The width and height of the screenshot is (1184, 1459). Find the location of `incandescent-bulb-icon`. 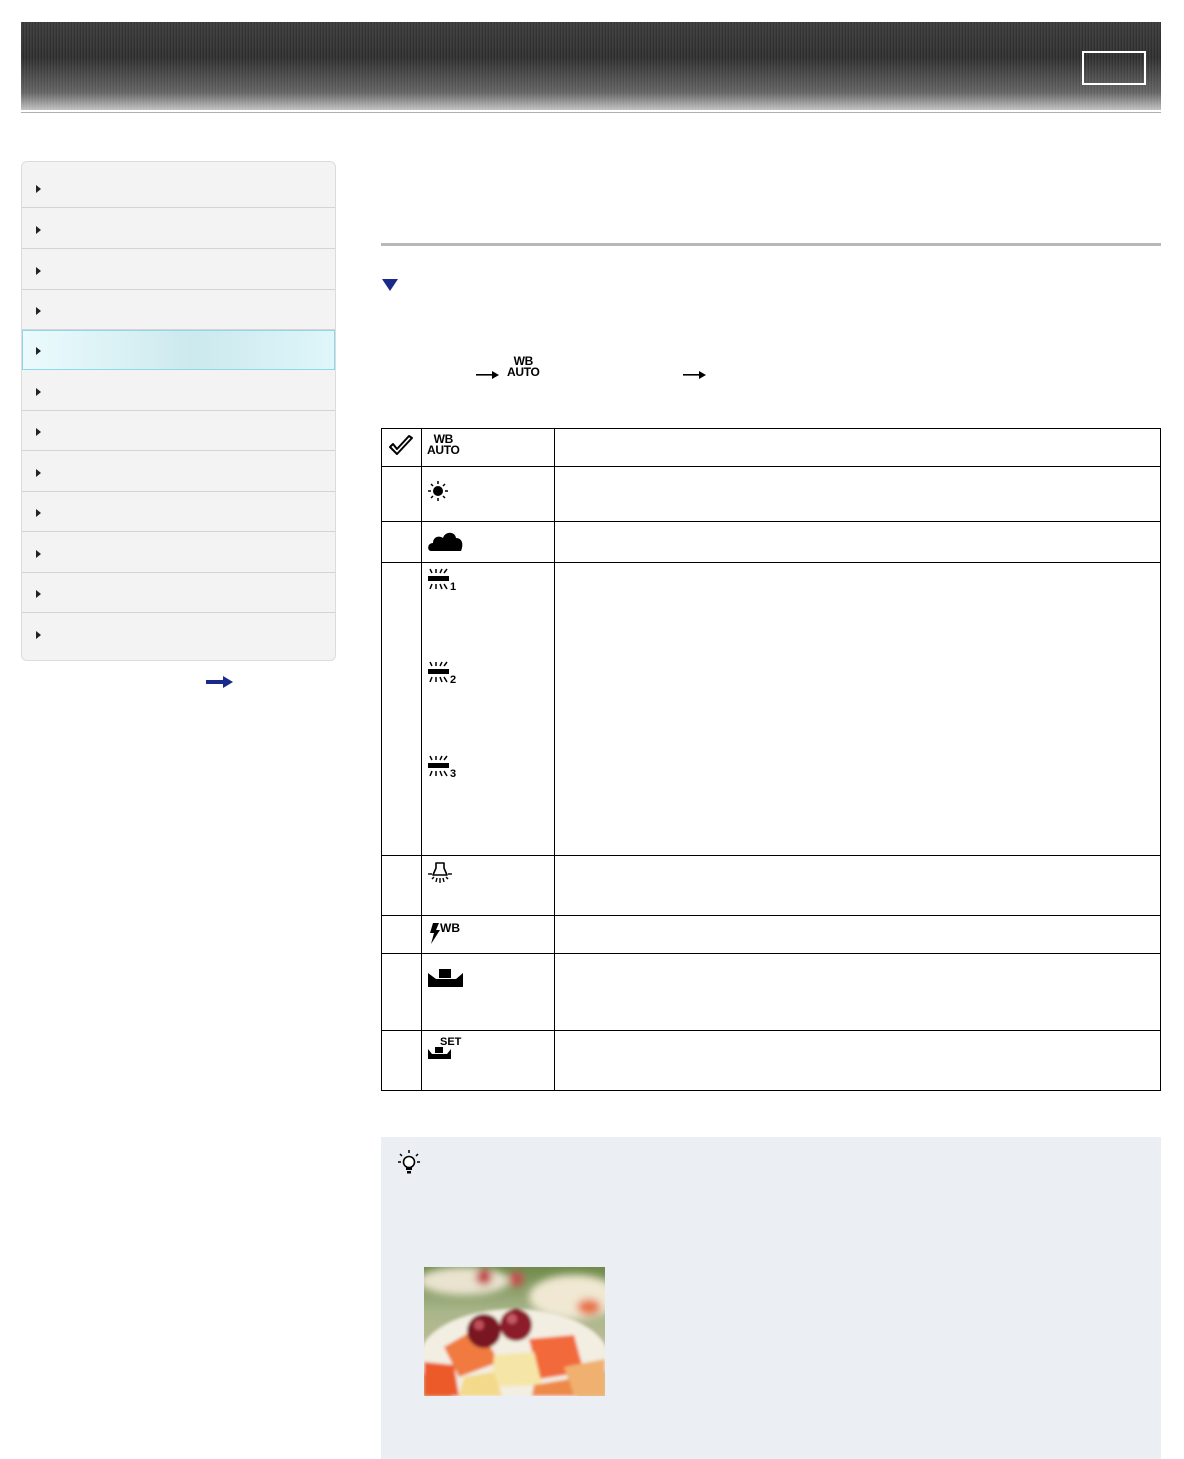

incandescent-bulb-icon is located at coordinates (440, 872).